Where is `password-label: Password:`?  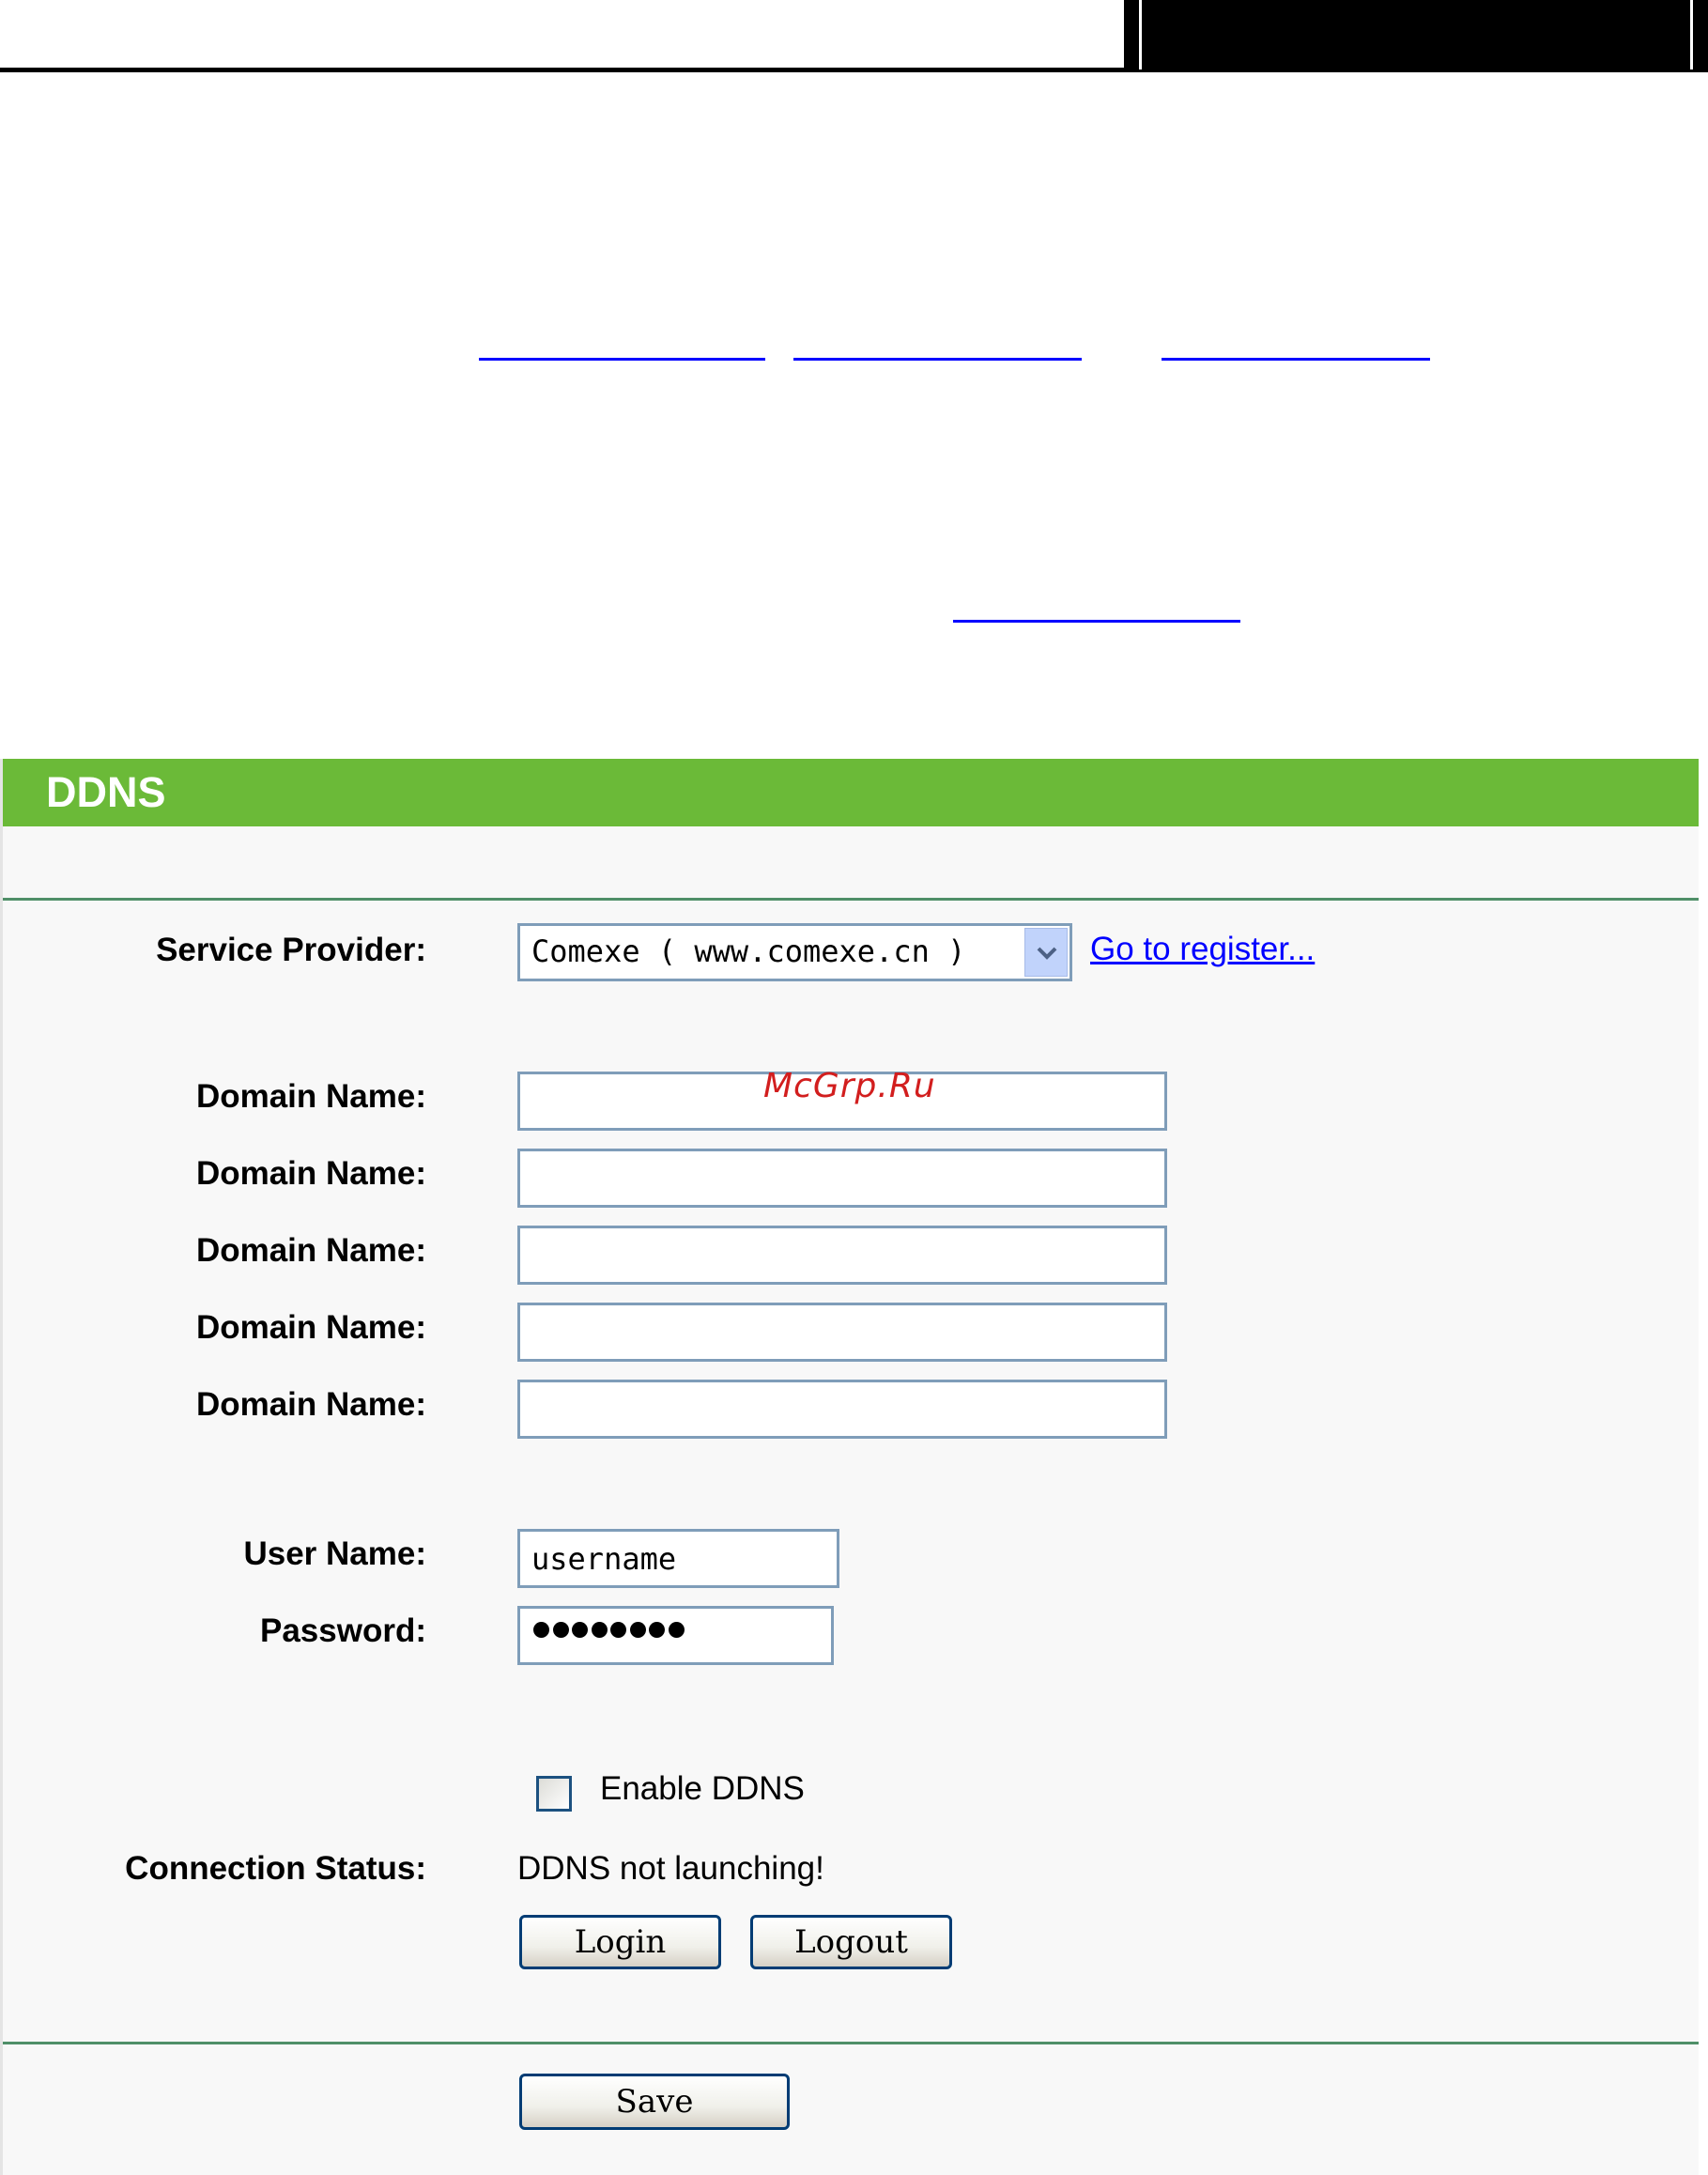
password-label: Password: is located at coordinates (343, 1630).